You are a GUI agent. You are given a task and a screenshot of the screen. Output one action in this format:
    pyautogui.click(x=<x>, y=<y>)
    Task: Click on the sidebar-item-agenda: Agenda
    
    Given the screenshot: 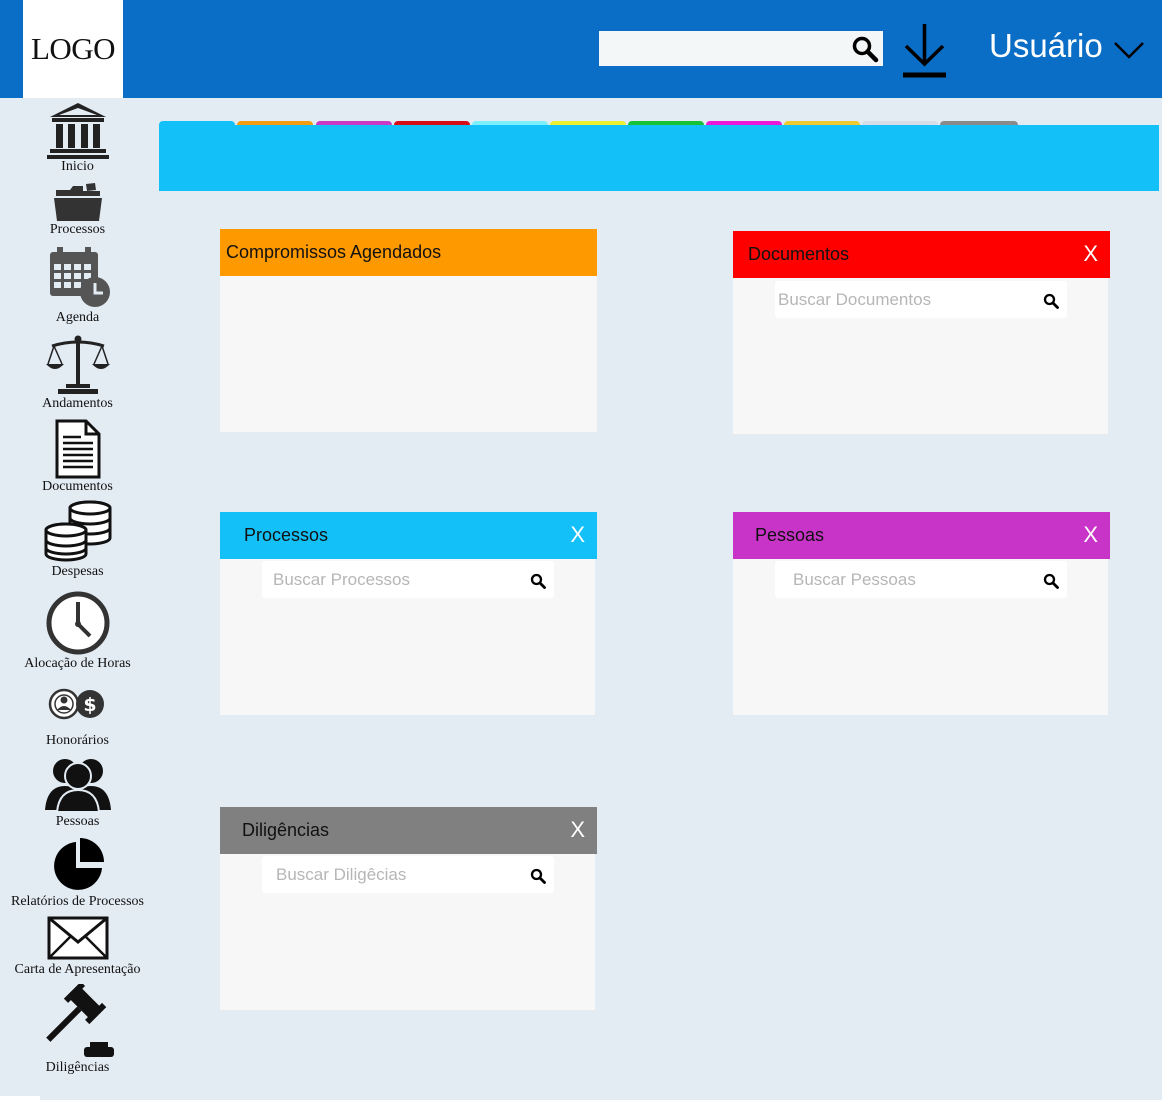 What is the action you would take?
    pyautogui.click(x=77, y=286)
    